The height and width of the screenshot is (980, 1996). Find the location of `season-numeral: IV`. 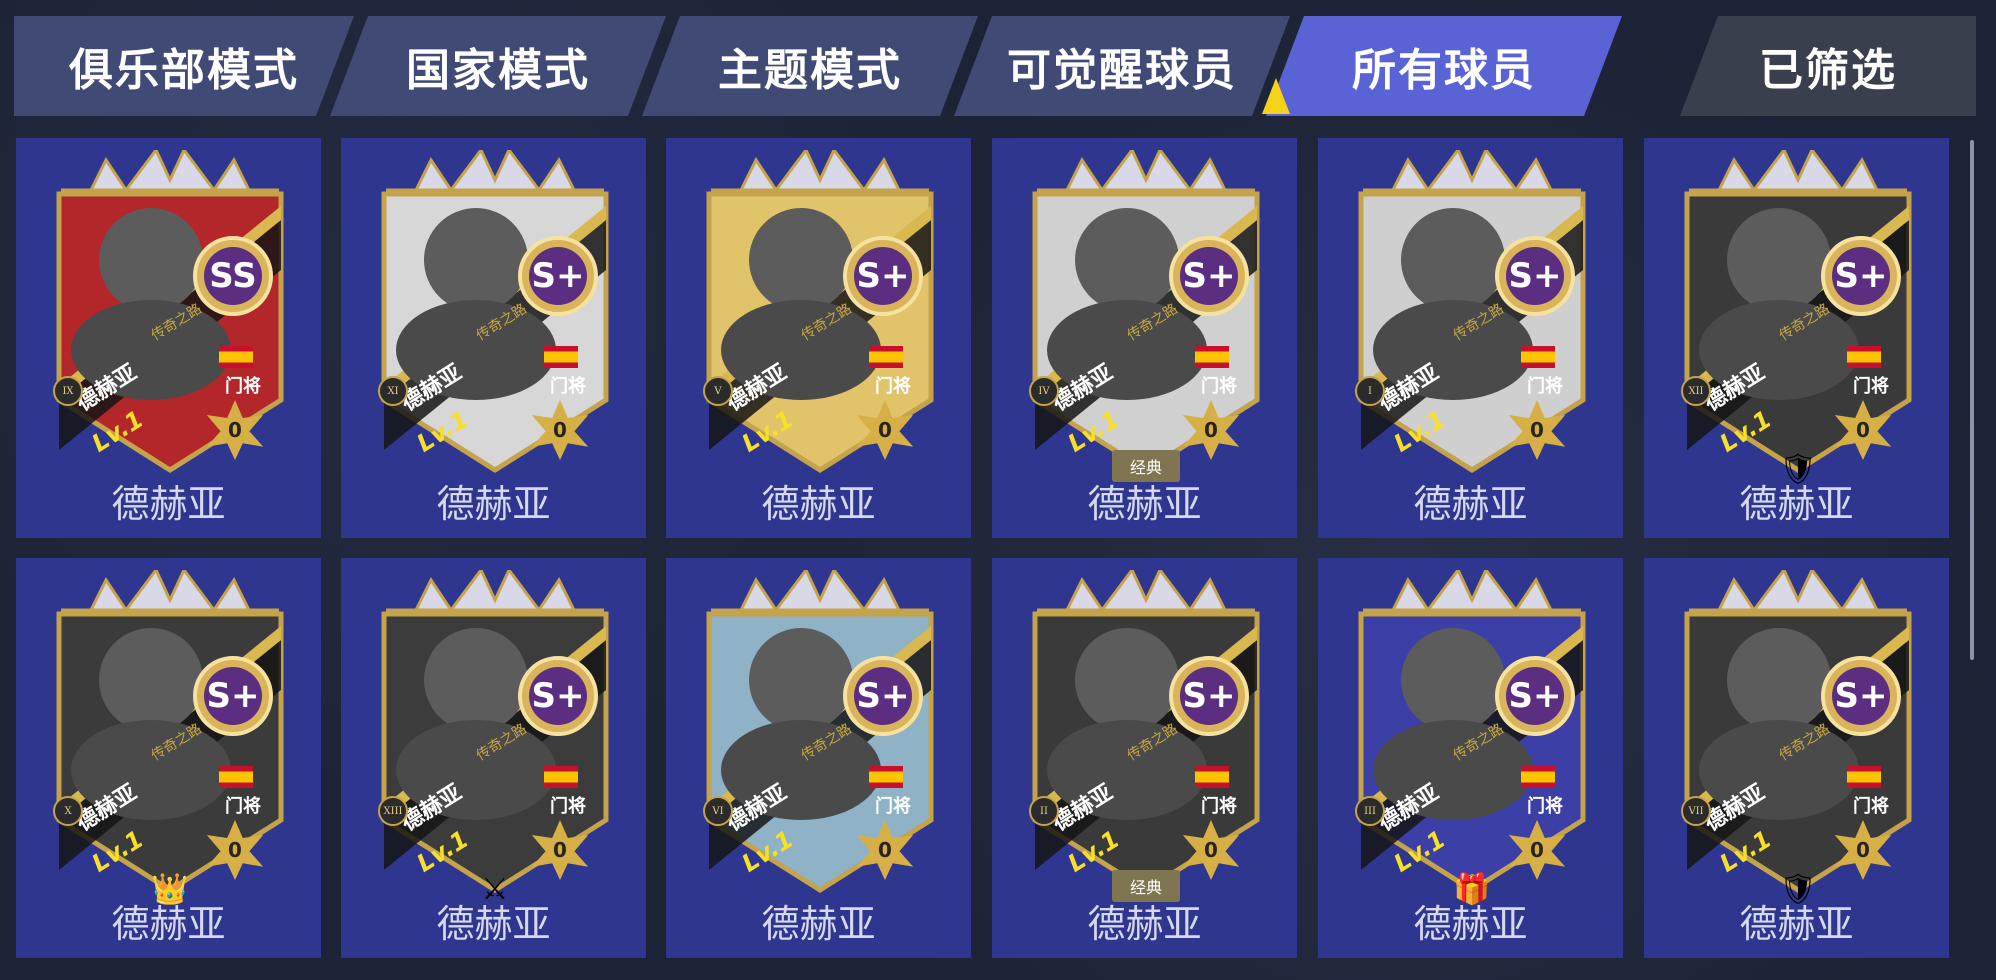

season-numeral: IV is located at coordinates (1044, 391).